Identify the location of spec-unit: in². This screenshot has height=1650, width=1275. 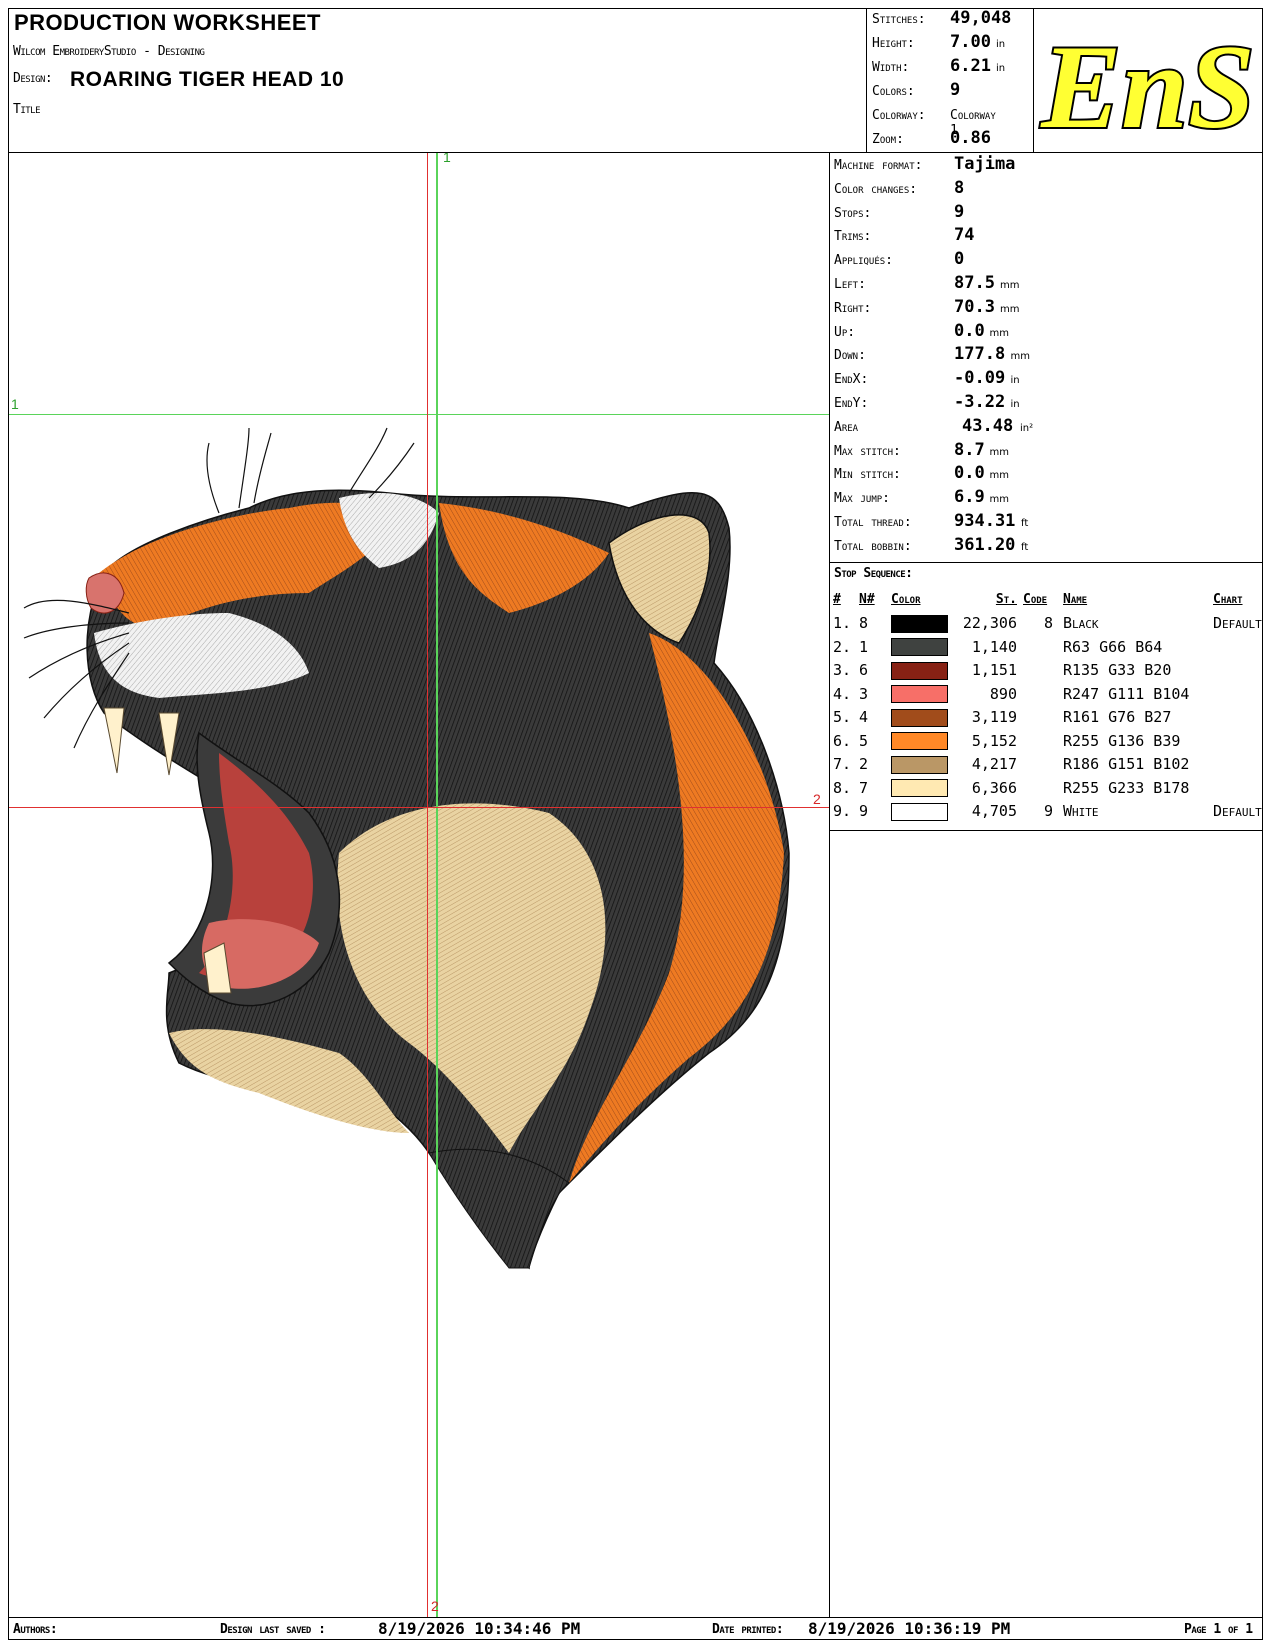
(1027, 428).